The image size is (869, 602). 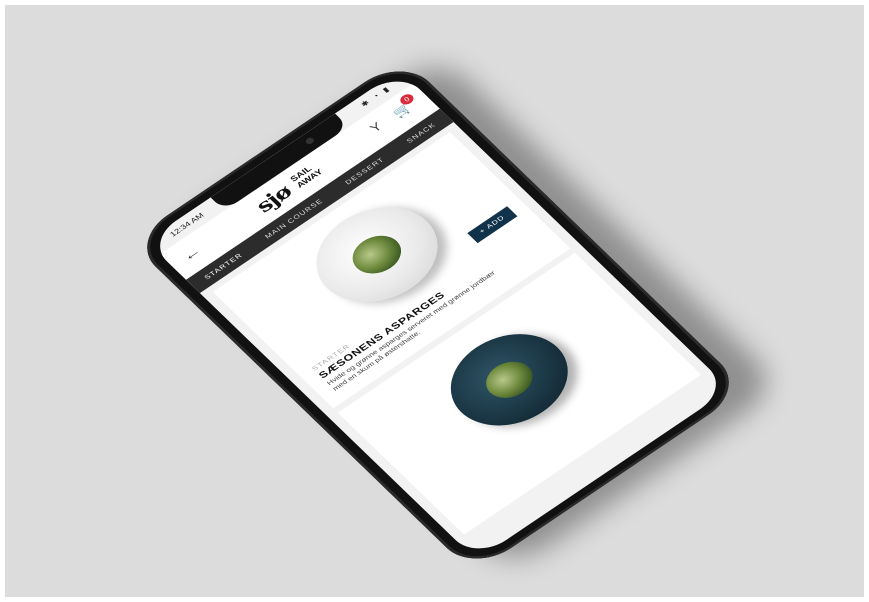 What do you see at coordinates (191, 254) in the screenshot?
I see `arrow-left-icon: ←` at bounding box center [191, 254].